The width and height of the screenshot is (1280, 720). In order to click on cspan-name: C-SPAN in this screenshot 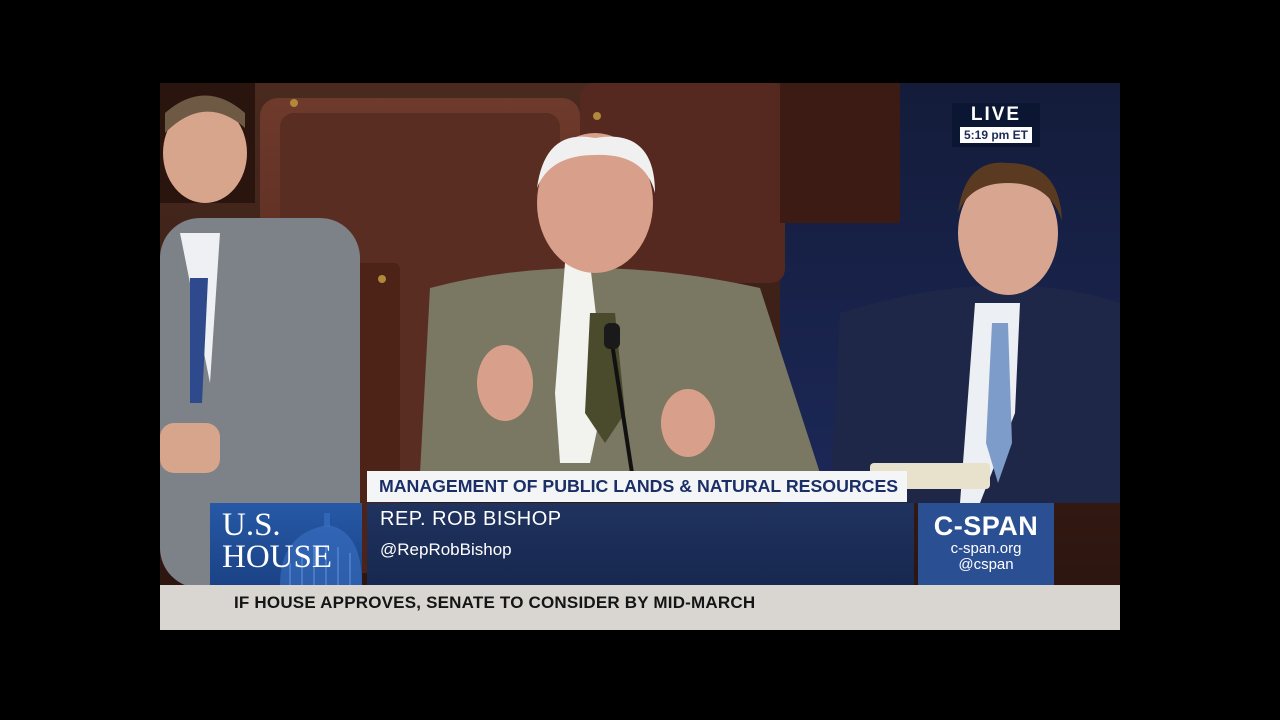, I will do `click(986, 526)`.